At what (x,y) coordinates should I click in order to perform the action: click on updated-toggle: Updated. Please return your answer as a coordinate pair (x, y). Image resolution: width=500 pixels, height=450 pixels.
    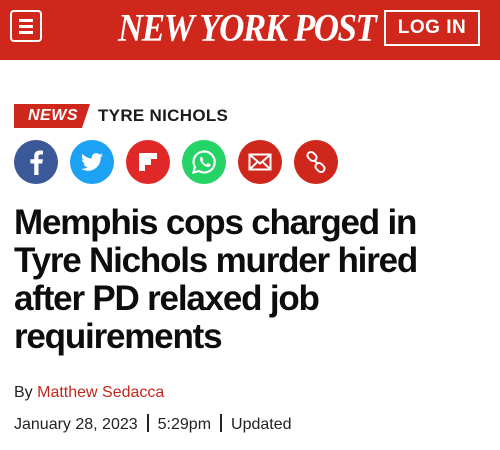
    Looking at the image, I should click on (261, 424).